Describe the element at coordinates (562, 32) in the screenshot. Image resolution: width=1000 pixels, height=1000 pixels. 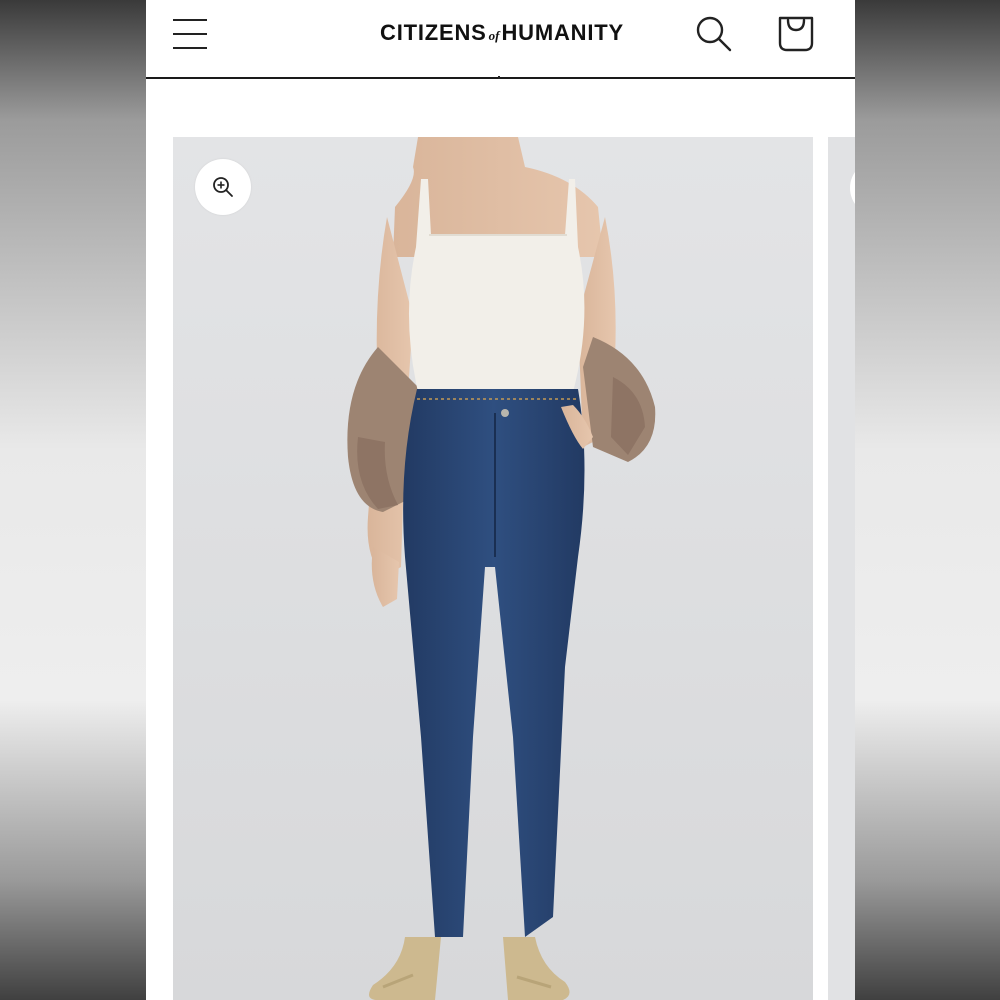
I see `logo-text-humanity: HUMANITY` at that location.